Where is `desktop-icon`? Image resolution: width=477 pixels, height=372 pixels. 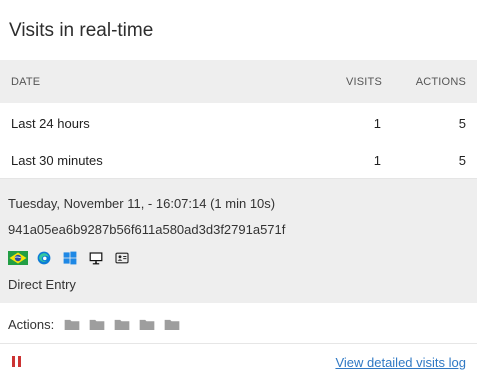 desktop-icon is located at coordinates (96, 258).